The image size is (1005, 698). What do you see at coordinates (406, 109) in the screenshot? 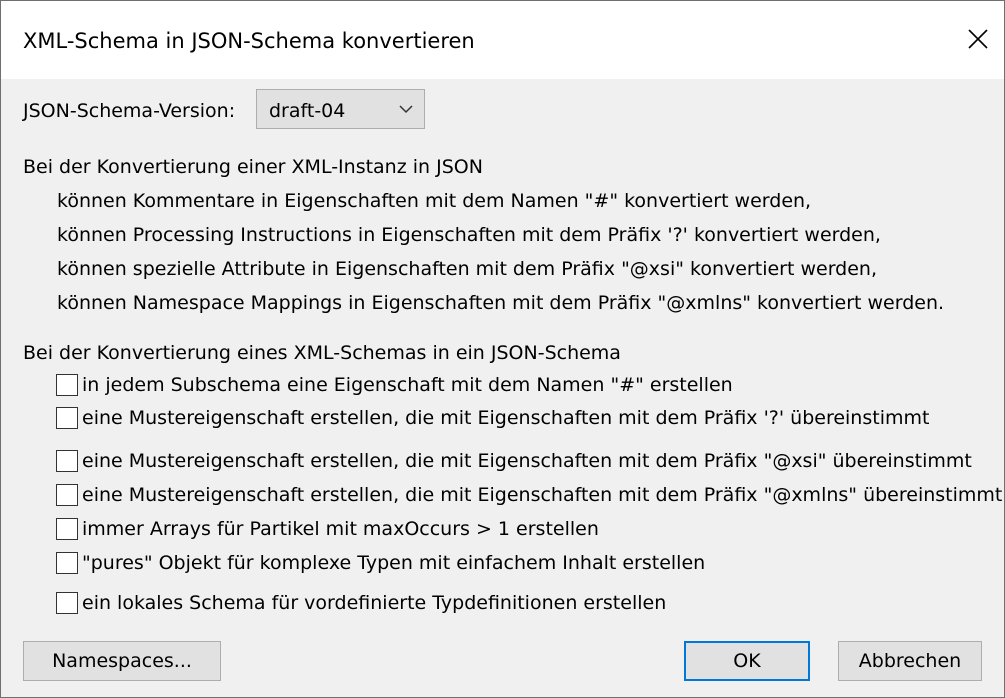
I see `chevron-down-icon` at bounding box center [406, 109].